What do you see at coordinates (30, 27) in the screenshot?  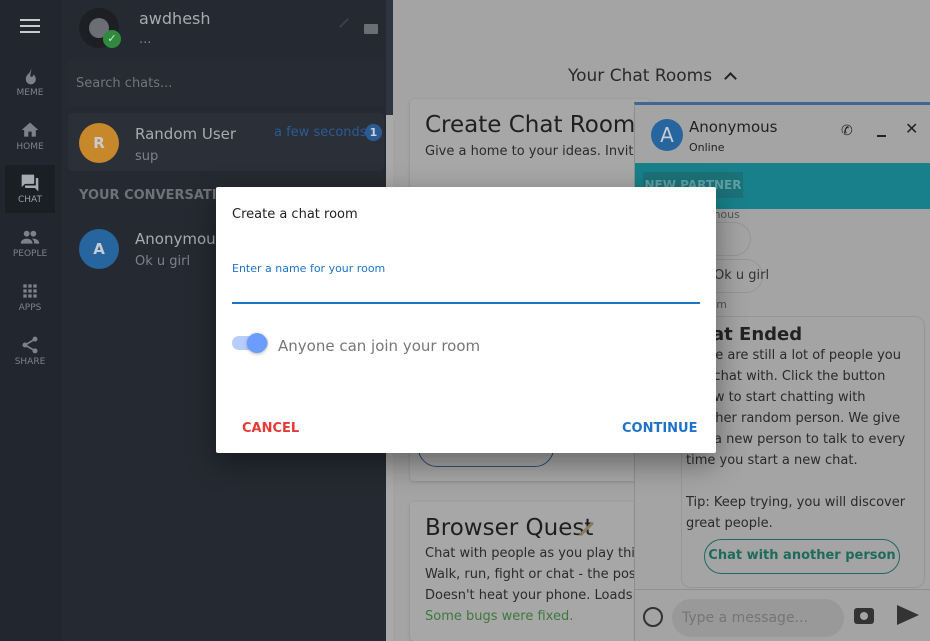 I see `menu-icon` at bounding box center [30, 27].